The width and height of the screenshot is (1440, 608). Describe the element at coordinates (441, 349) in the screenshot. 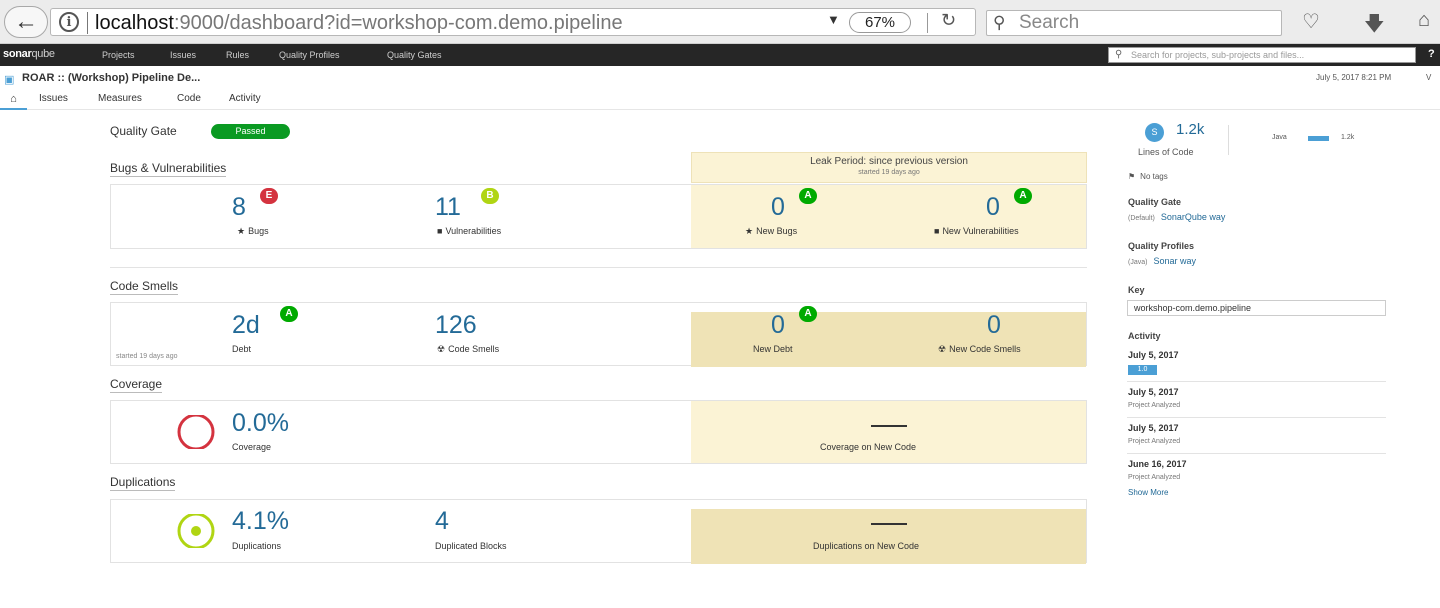

I see `radiation-icon: ☢` at that location.